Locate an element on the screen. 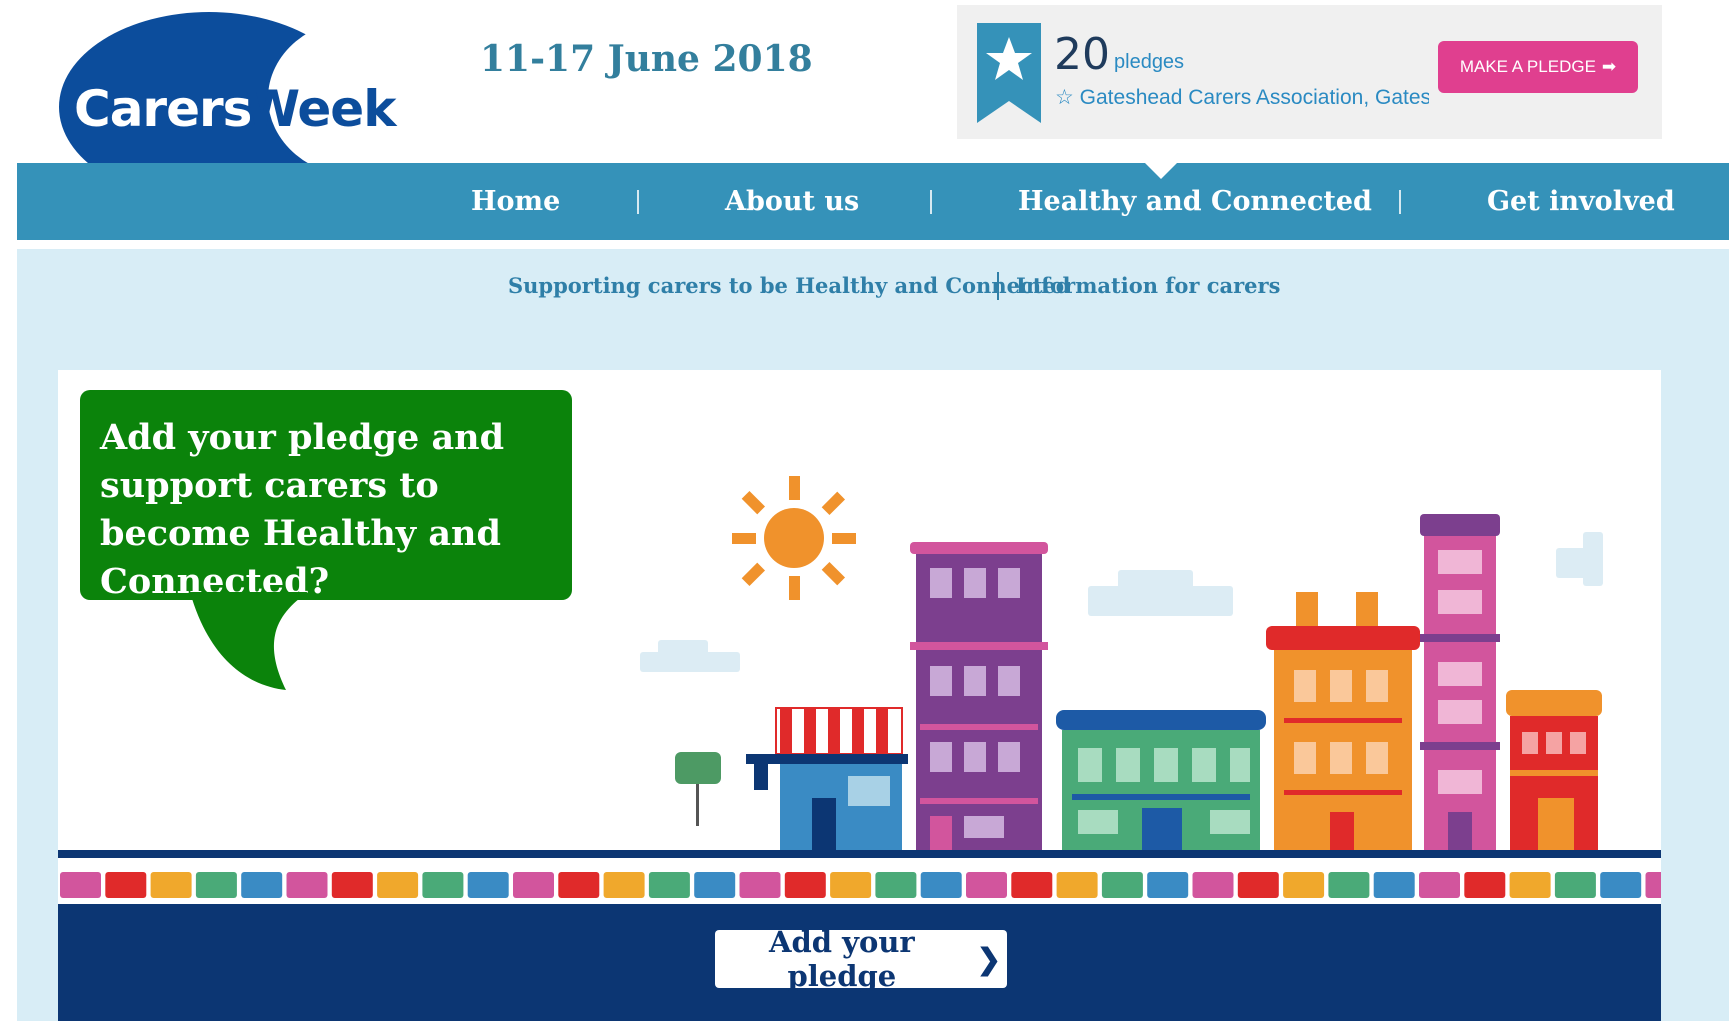 This screenshot has width=1732, height=1021. colour-stripe is located at coordinates (859, 884).